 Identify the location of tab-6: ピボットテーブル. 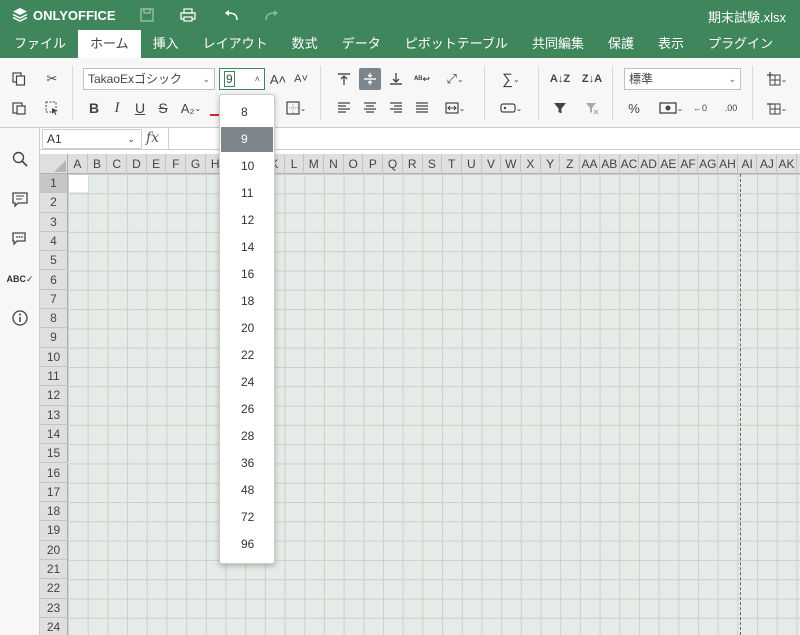
(456, 44).